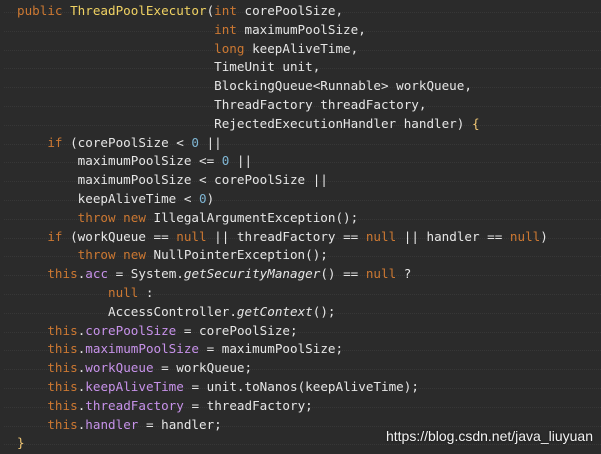  Describe the element at coordinates (195, 142) in the screenshot. I see `code-token: 0` at that location.